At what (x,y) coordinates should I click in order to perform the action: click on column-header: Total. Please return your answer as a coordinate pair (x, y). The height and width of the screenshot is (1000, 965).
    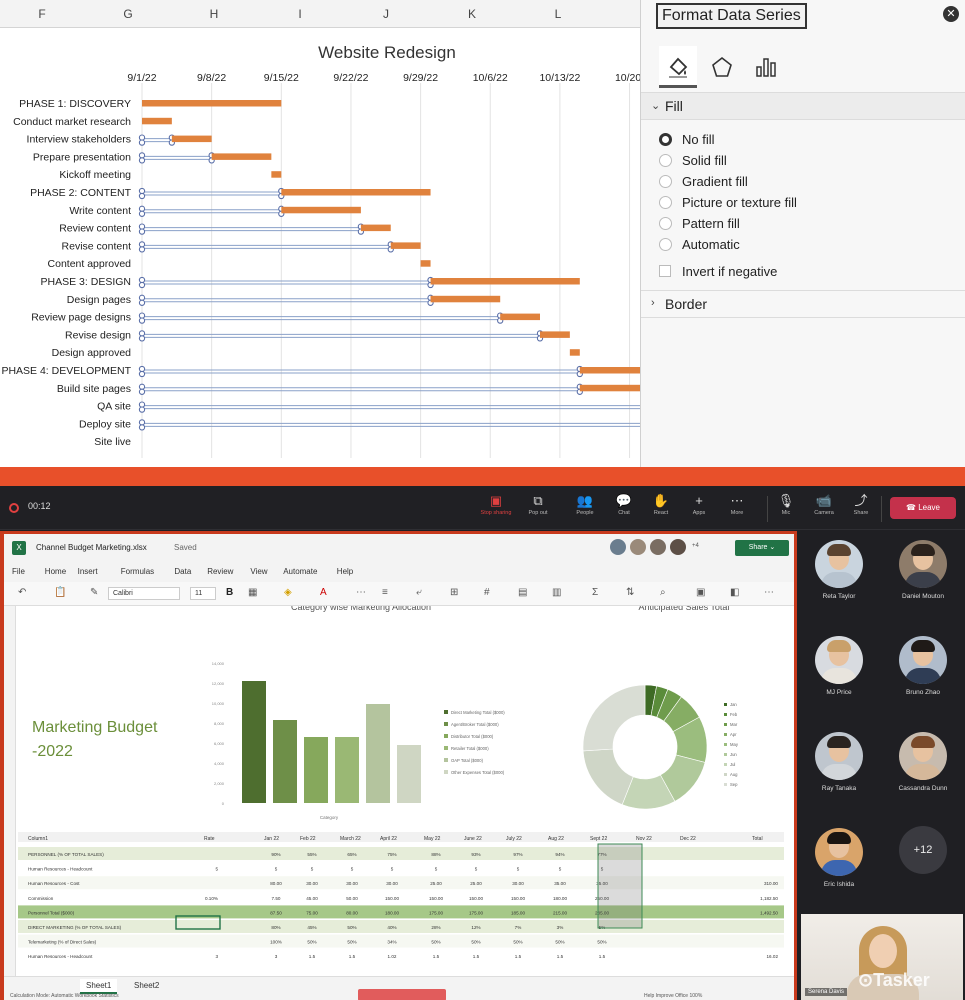
    Looking at the image, I should click on (757, 839).